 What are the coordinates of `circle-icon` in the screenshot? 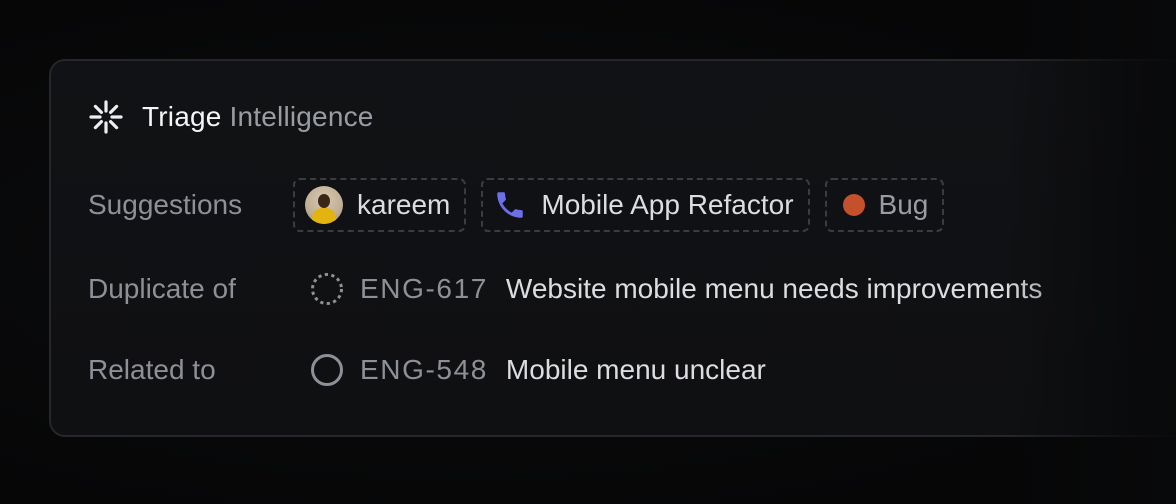 It's located at (327, 370).